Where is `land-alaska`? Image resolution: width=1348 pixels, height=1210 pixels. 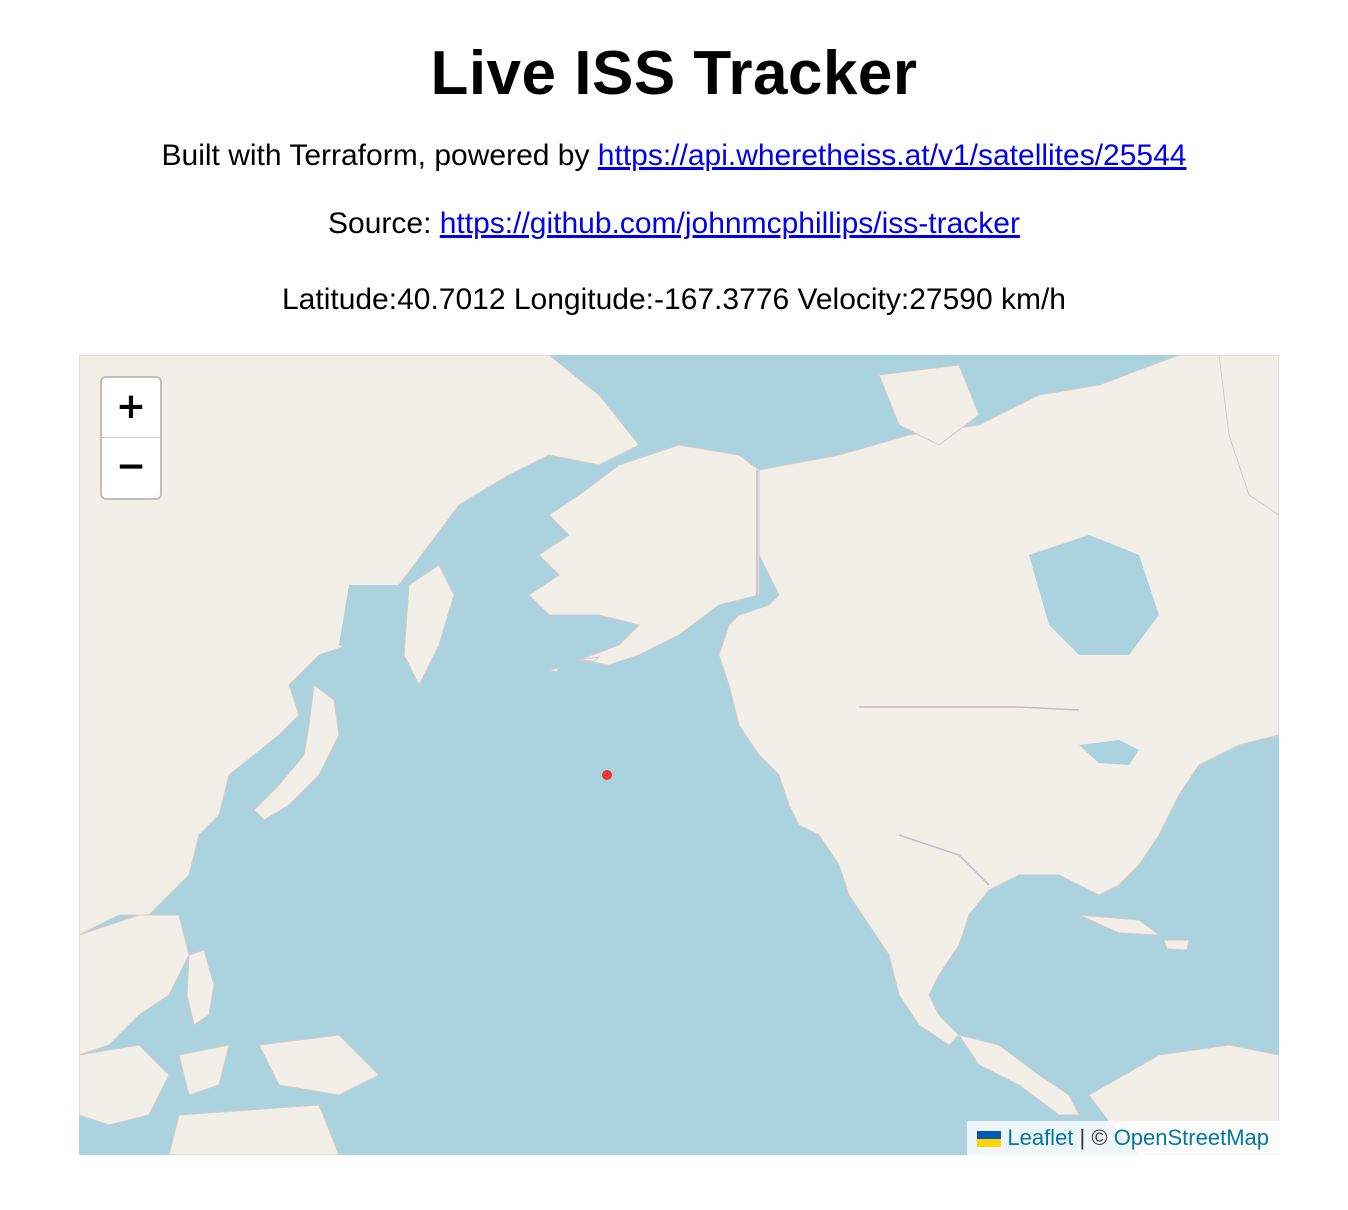 land-alaska is located at coordinates (644, 555).